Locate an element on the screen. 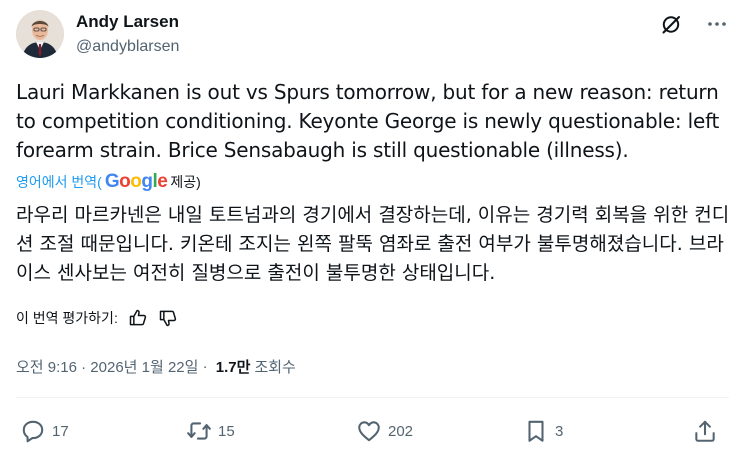 Image resolution: width=745 pixels, height=467 pixels. views-label: 조회수 is located at coordinates (275, 367).